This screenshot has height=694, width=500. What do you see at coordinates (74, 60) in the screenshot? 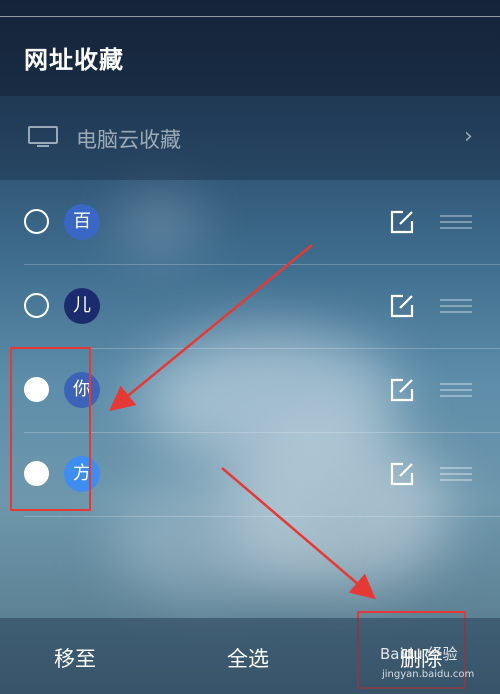
I see `page-title: 网址收藏` at bounding box center [74, 60].